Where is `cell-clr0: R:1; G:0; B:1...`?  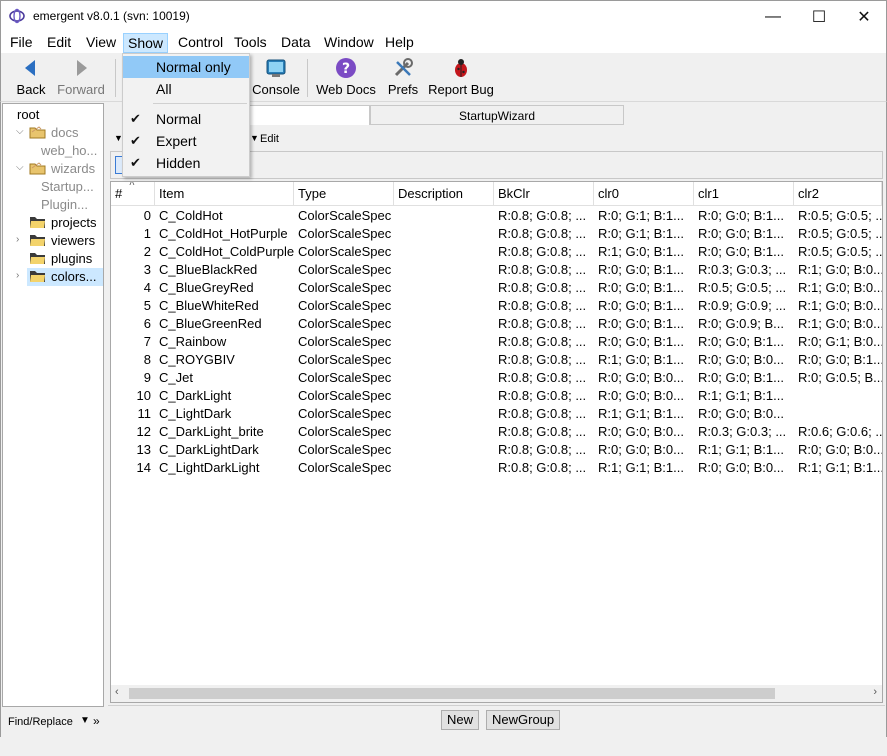 cell-clr0: R:1; G:0; B:1... is located at coordinates (641, 251).